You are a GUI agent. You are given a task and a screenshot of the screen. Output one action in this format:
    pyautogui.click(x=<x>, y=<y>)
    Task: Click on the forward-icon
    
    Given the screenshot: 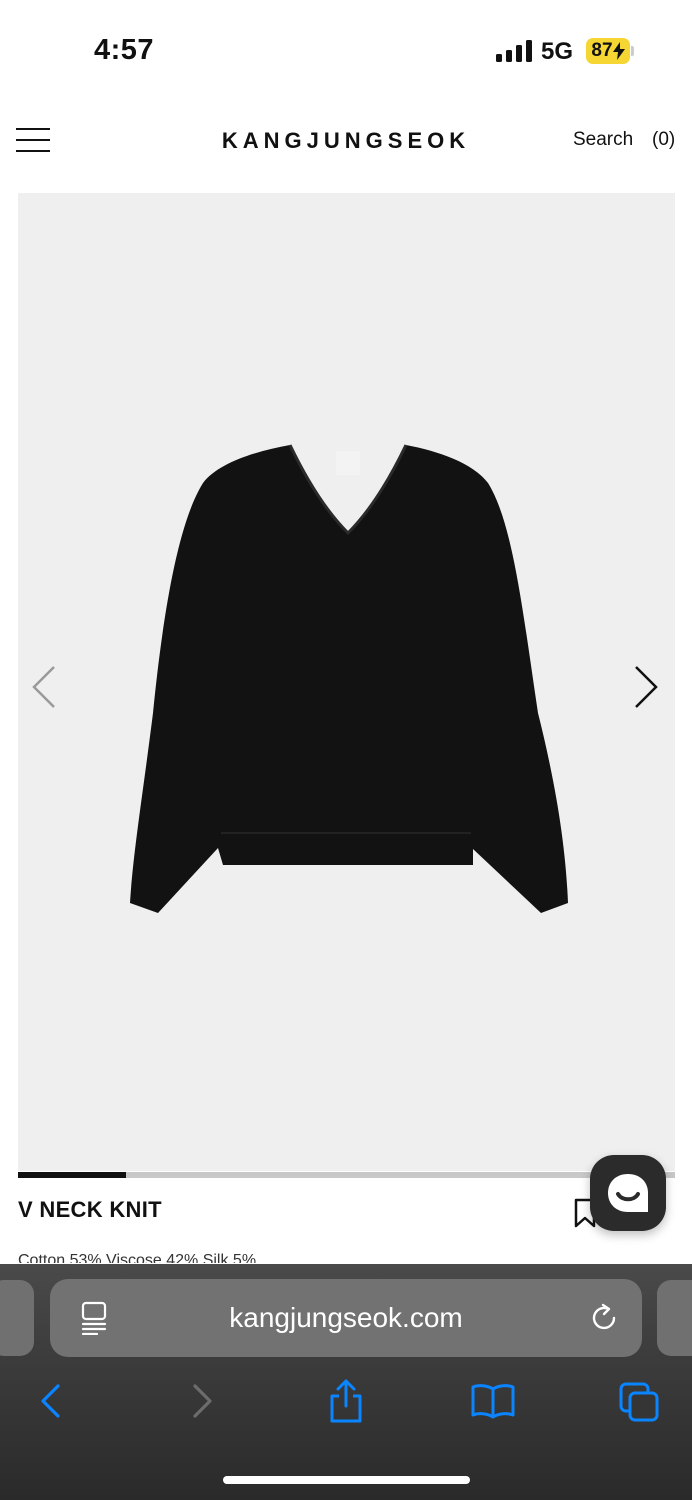 What is the action you would take?
    pyautogui.click(x=202, y=1401)
    